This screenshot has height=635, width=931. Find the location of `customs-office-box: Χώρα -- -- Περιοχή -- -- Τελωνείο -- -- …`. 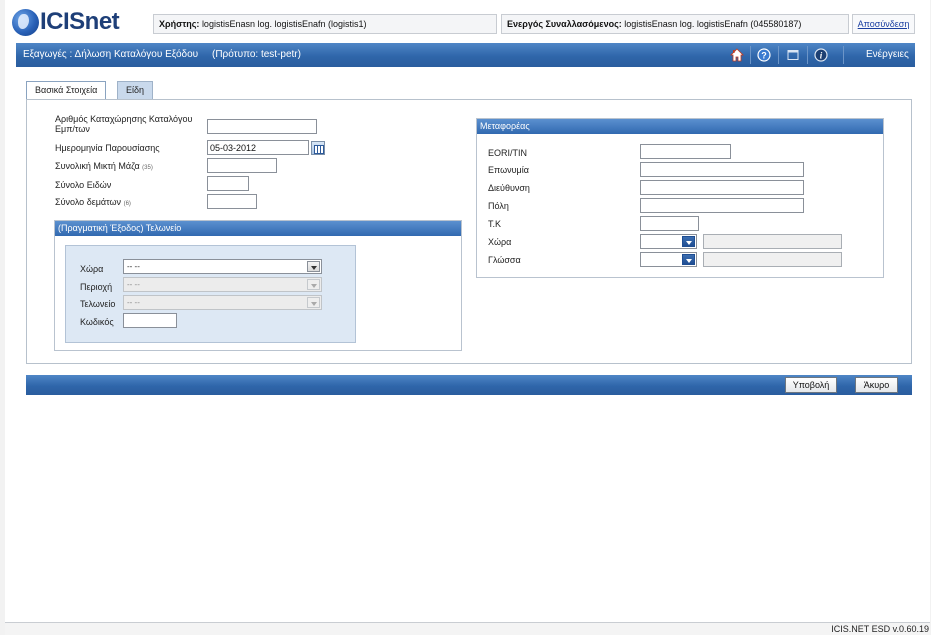

customs-office-box: Χώρα -- -- Περιοχή -- -- Τελωνείο -- -- … is located at coordinates (210, 294).